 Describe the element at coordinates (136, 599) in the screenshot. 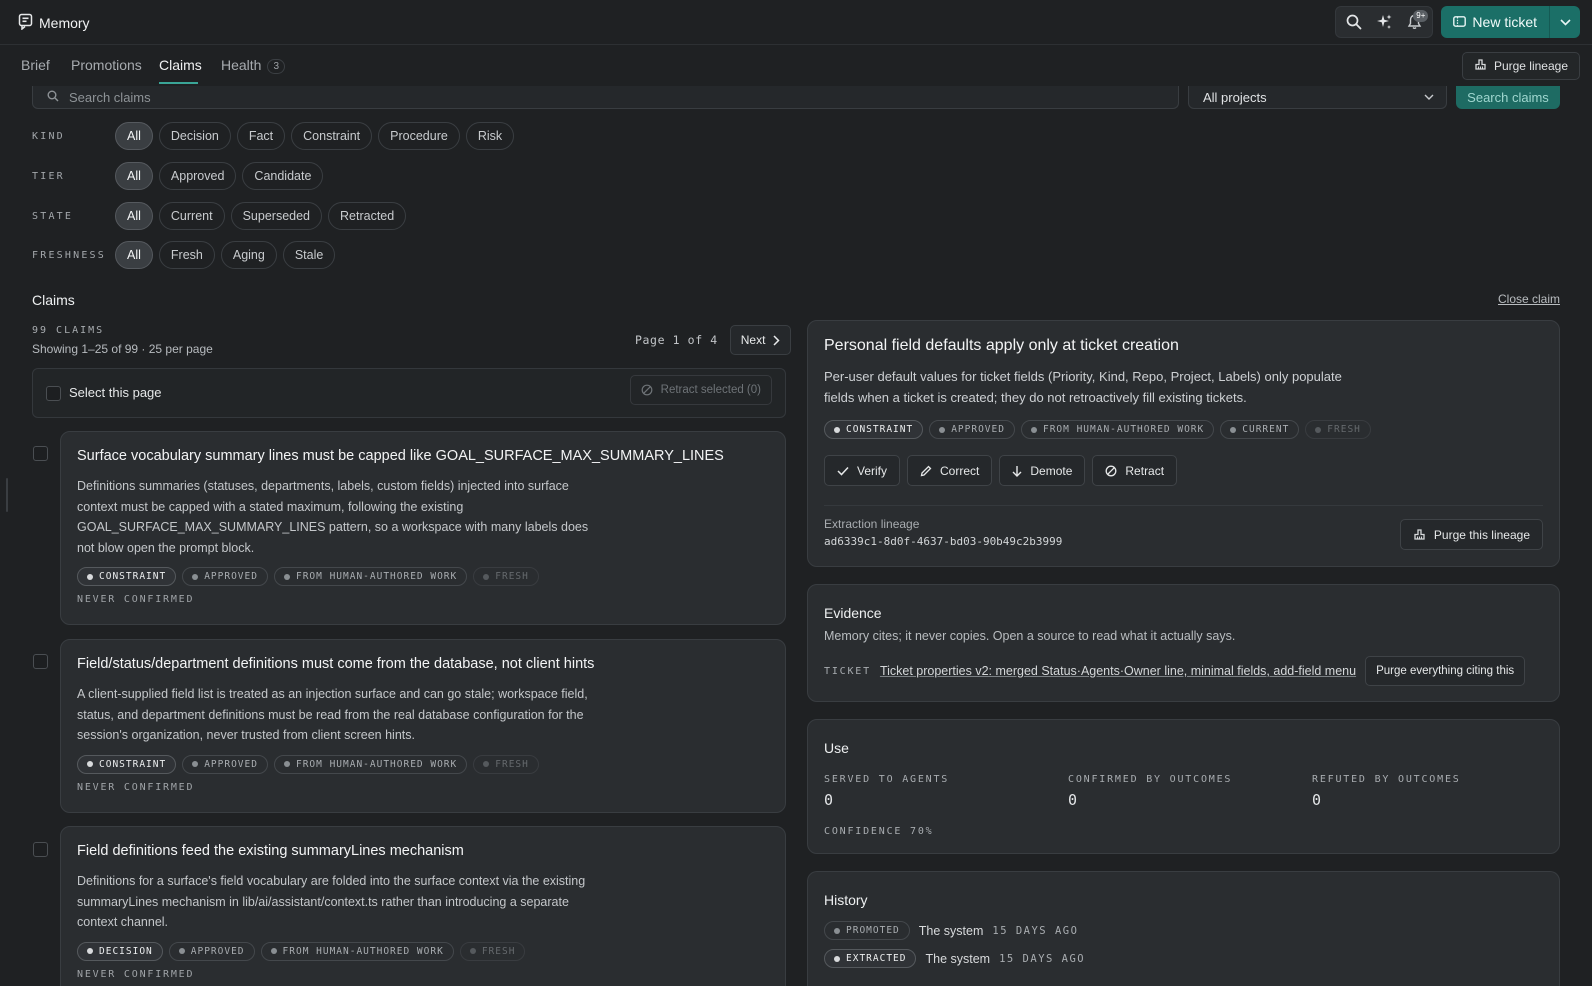

I see `confirmation-status: NEVER CONFIRMED` at that location.